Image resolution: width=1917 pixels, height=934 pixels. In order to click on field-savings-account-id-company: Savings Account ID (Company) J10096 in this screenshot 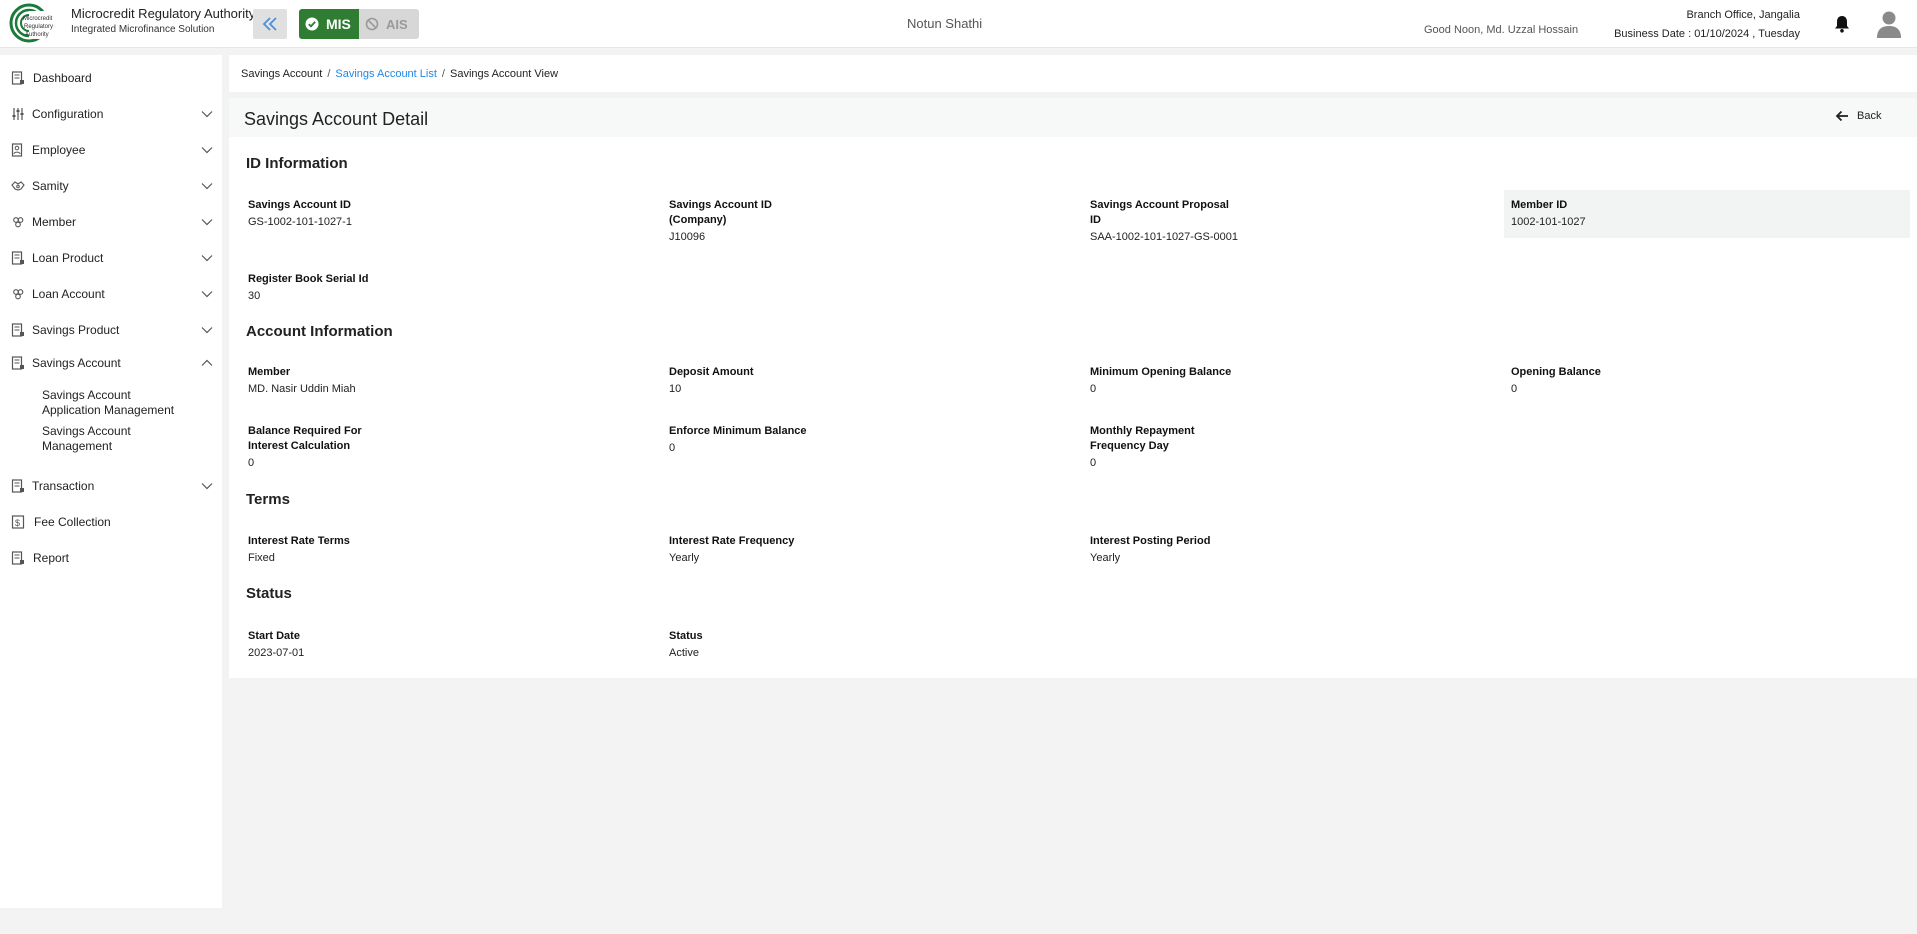, I will do `click(720, 221)`.